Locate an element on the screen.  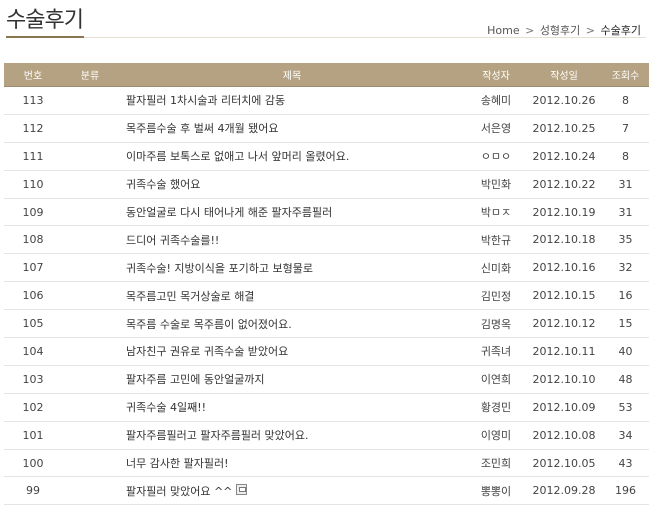
post-subject-cell: 귀족수술 했어요 is located at coordinates (292, 184).